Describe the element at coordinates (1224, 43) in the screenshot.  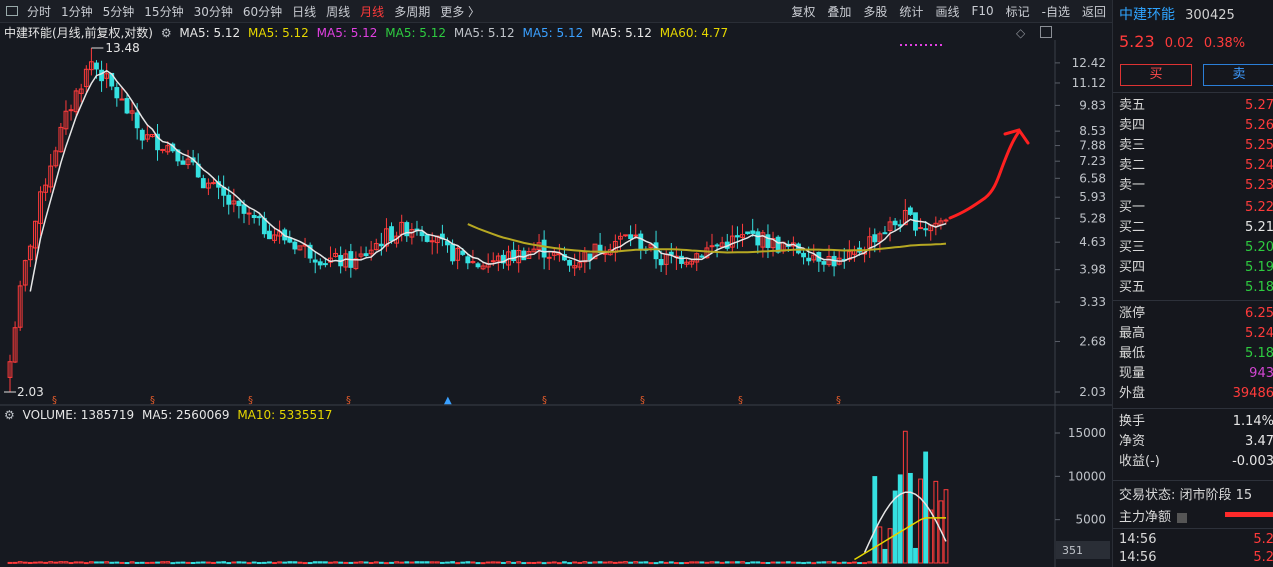
I see `price-change-pct: 0.38%` at that location.